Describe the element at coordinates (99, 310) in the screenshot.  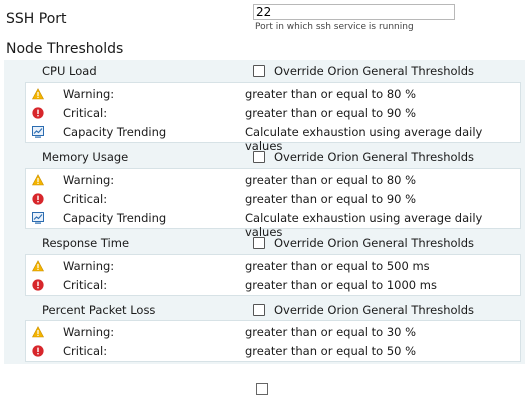
I see `packet-loss-title: Percent Packet Loss` at that location.